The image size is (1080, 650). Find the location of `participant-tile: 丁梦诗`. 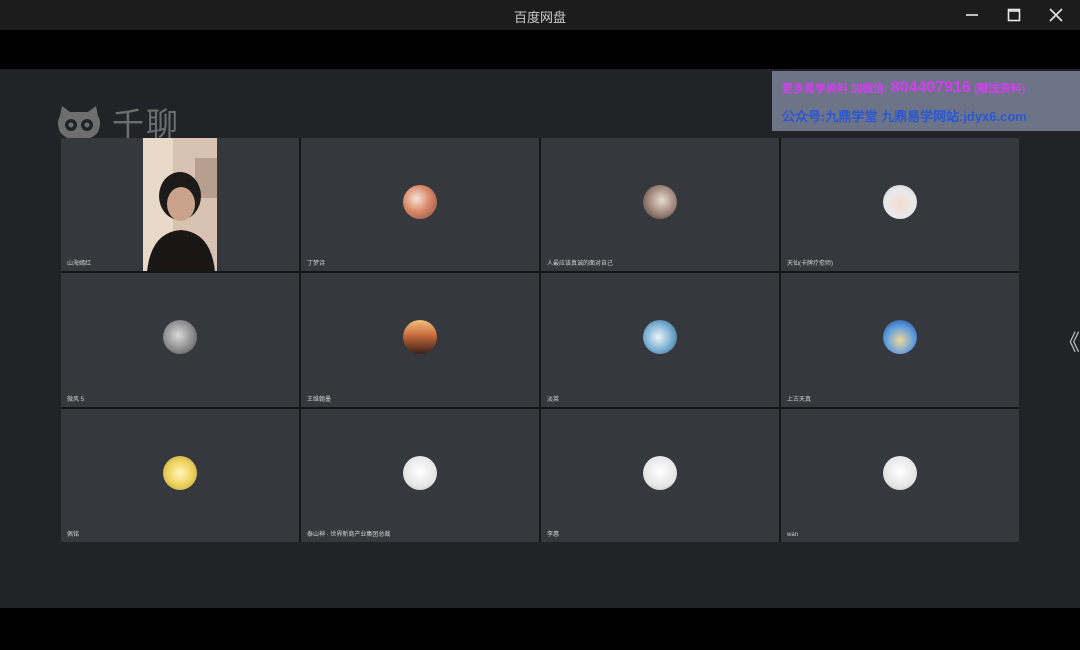

participant-tile: 丁梦诗 is located at coordinates (420, 205).